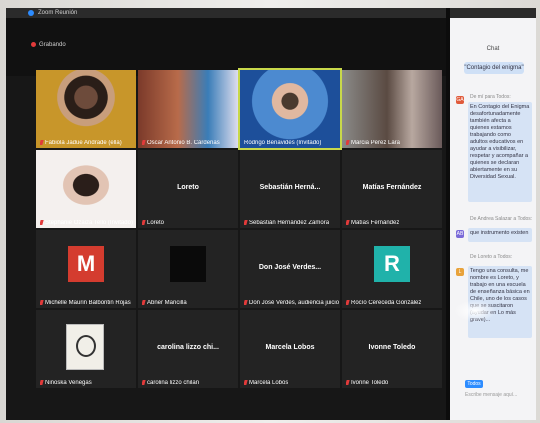 The width and height of the screenshot is (540, 423). What do you see at coordinates (86, 189) in the screenshot?
I see `participant-tile: Stephanie Ozaiza Tello (Invitado)` at bounding box center [86, 189].